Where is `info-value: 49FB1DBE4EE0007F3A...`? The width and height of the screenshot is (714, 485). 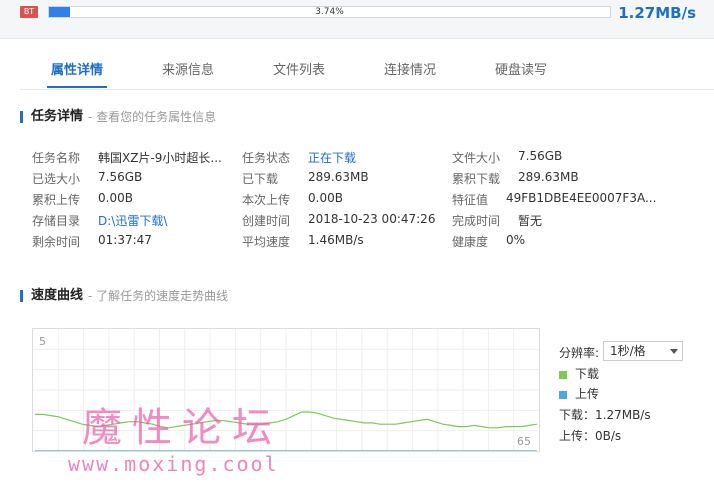
info-value: 49FB1DBE4EE0007F3A... is located at coordinates (581, 198).